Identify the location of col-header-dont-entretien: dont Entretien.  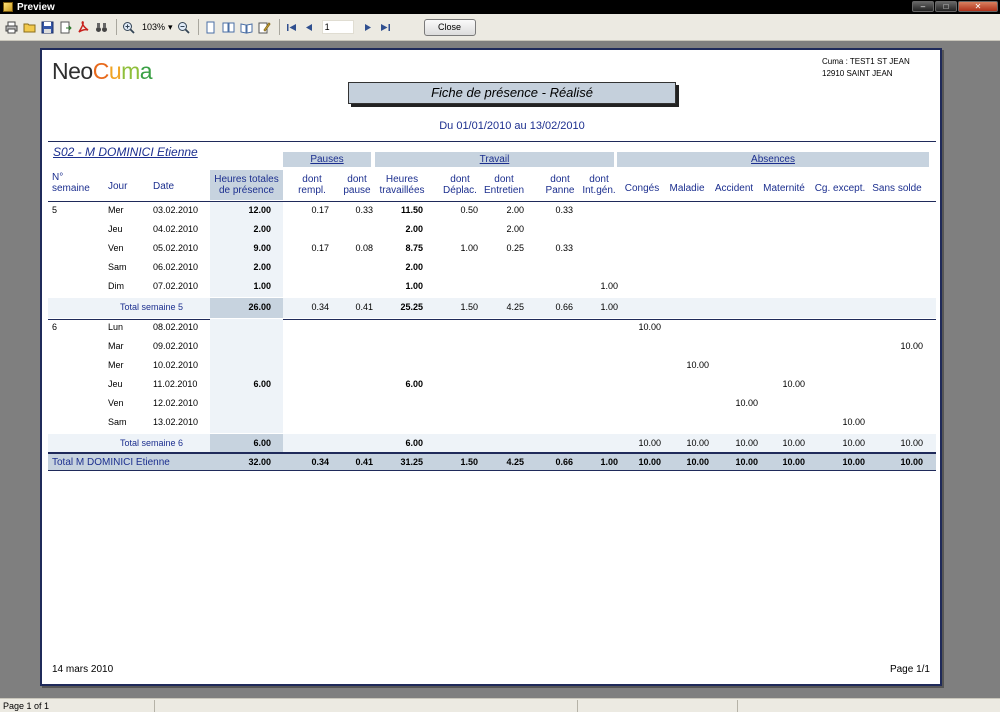
(504, 185).